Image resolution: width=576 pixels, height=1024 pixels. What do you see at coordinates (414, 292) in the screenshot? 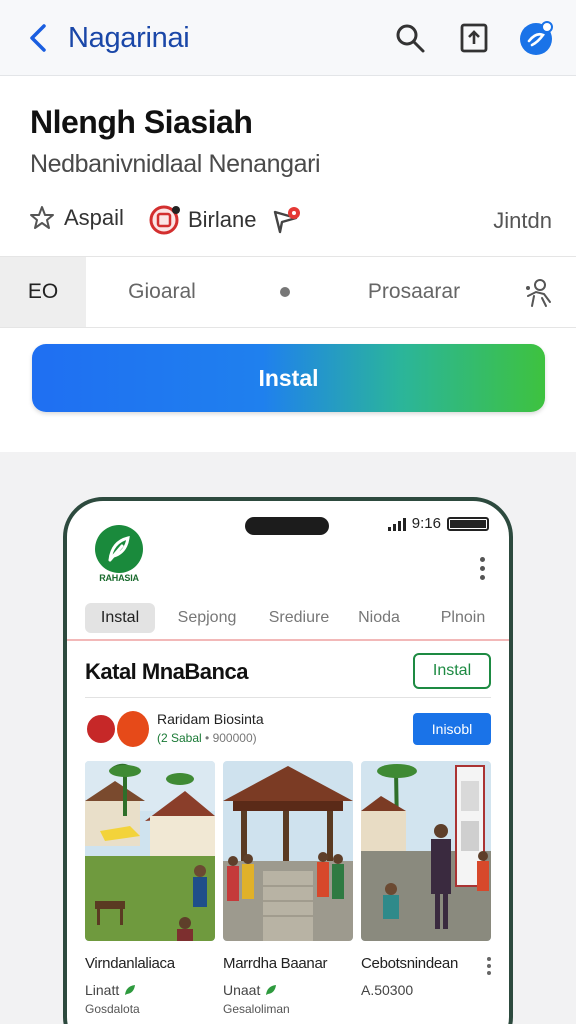
I see `tab-third: Prosaarar` at bounding box center [414, 292].